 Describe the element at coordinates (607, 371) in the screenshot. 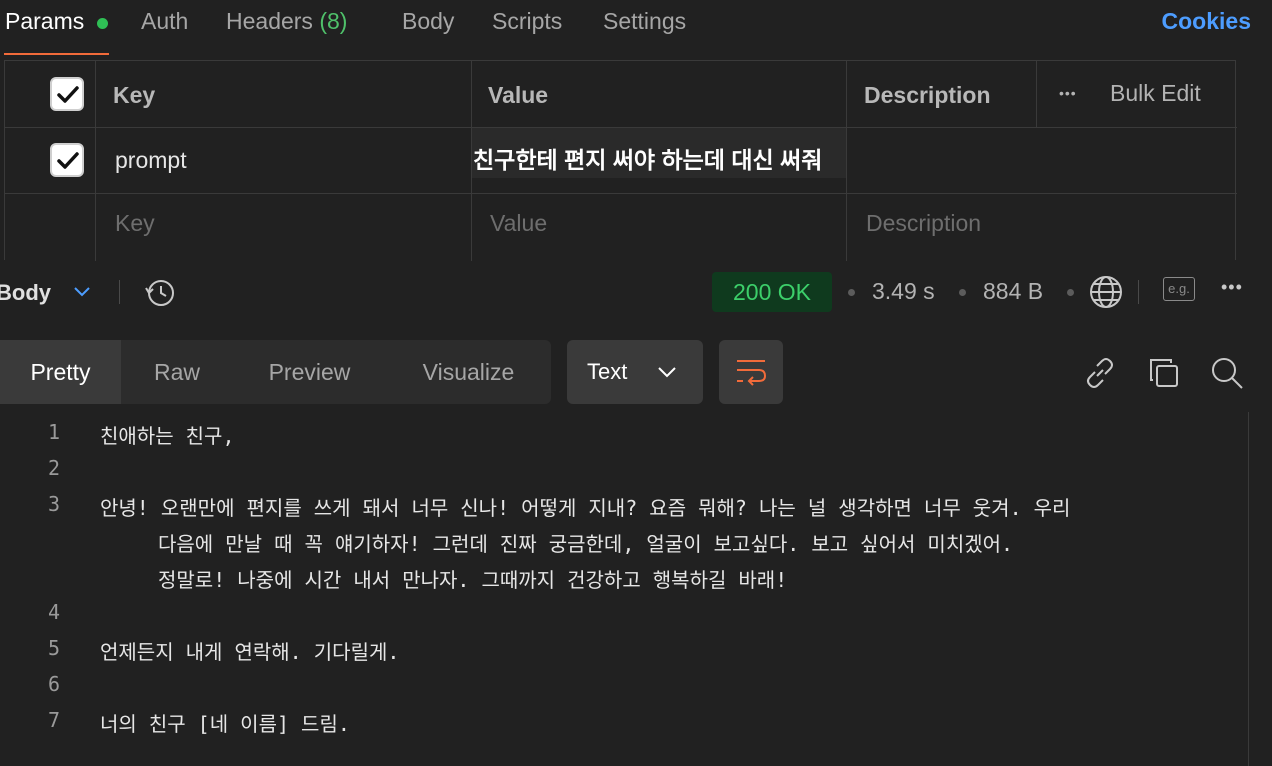

I see `format-select-value: Text` at that location.